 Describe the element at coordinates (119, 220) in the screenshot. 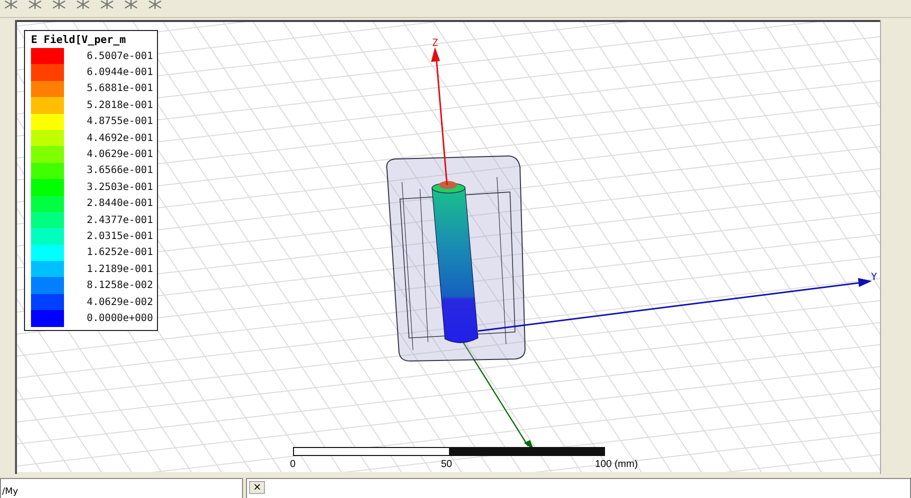

I see `legend-value: 2.4377e-001` at that location.